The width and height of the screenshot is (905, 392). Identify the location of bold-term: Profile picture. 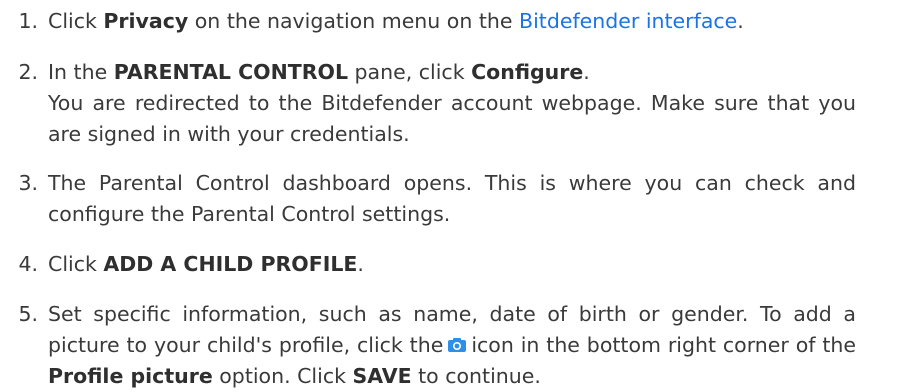
(130, 376).